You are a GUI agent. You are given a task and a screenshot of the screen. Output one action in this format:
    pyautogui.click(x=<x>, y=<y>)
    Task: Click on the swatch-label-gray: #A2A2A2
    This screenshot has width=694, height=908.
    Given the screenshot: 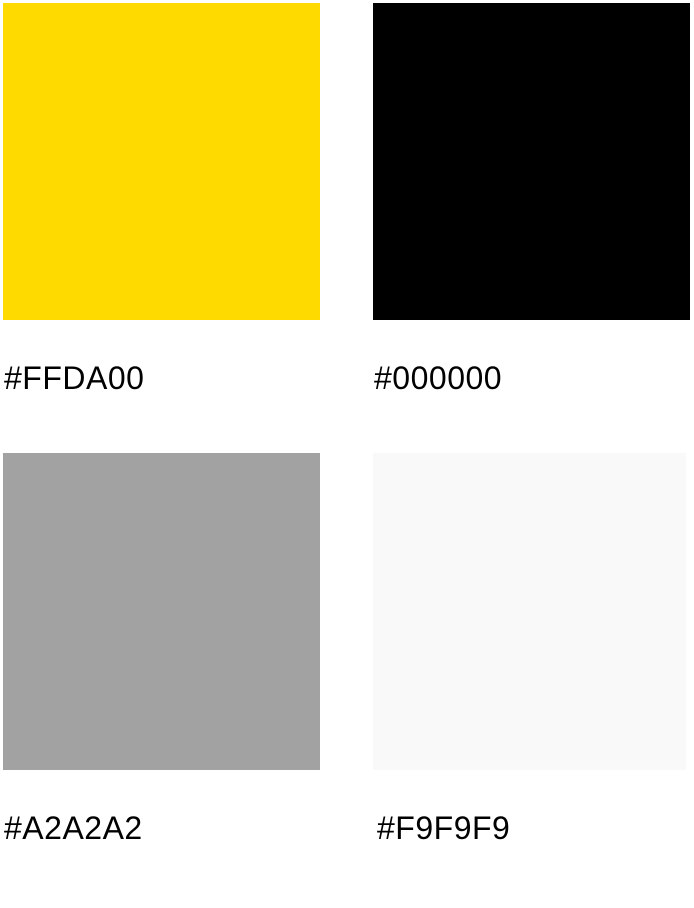 What is the action you would take?
    pyautogui.click(x=73, y=828)
    